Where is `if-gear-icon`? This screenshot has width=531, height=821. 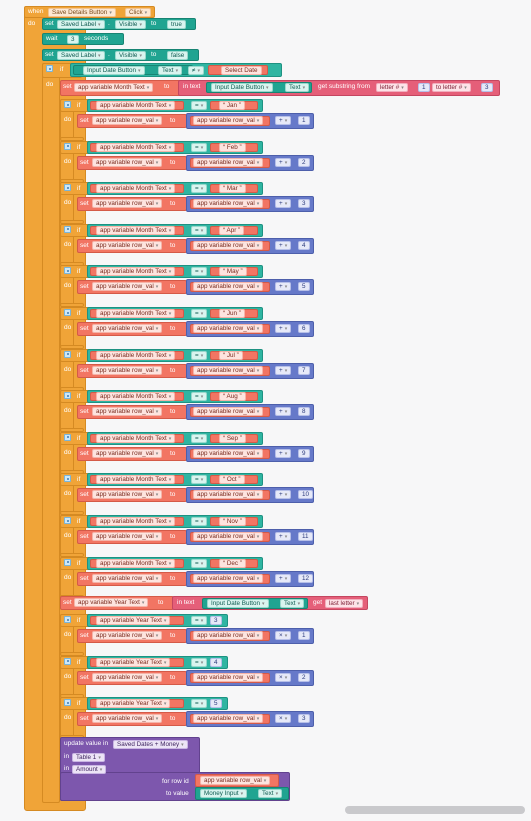
if-gear-icon is located at coordinates (49, 68).